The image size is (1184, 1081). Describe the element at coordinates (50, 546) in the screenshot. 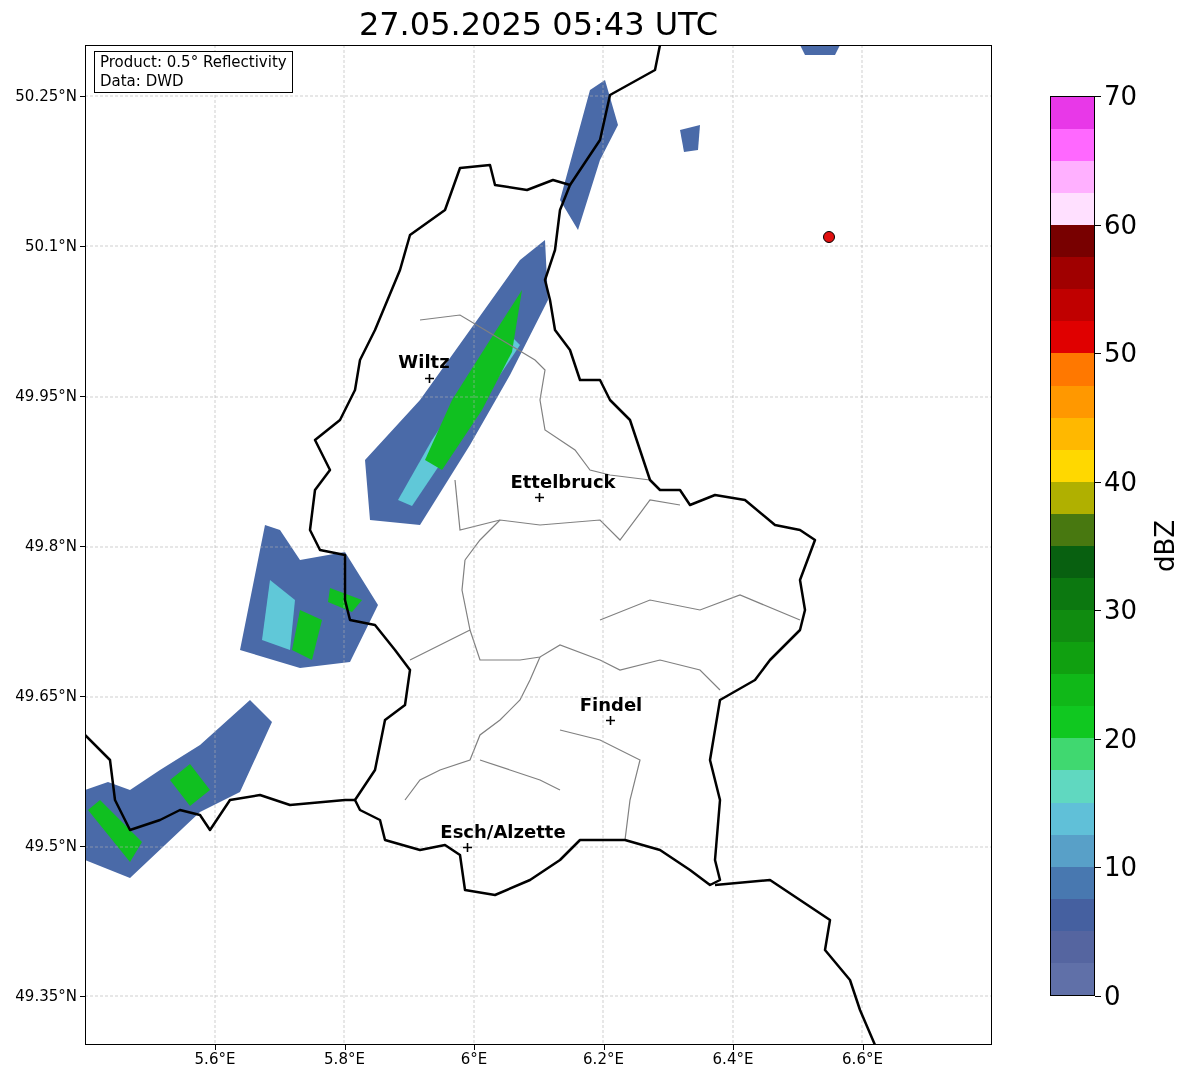

I see `y-tick-label: 49.8°N` at that location.